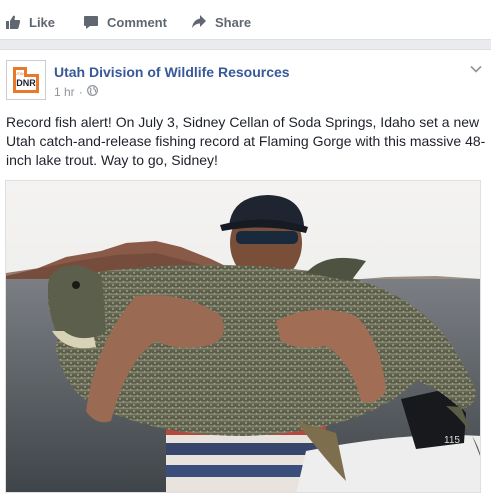 This screenshot has width=491, height=500. I want to click on comment-label: Comment, so click(137, 22).